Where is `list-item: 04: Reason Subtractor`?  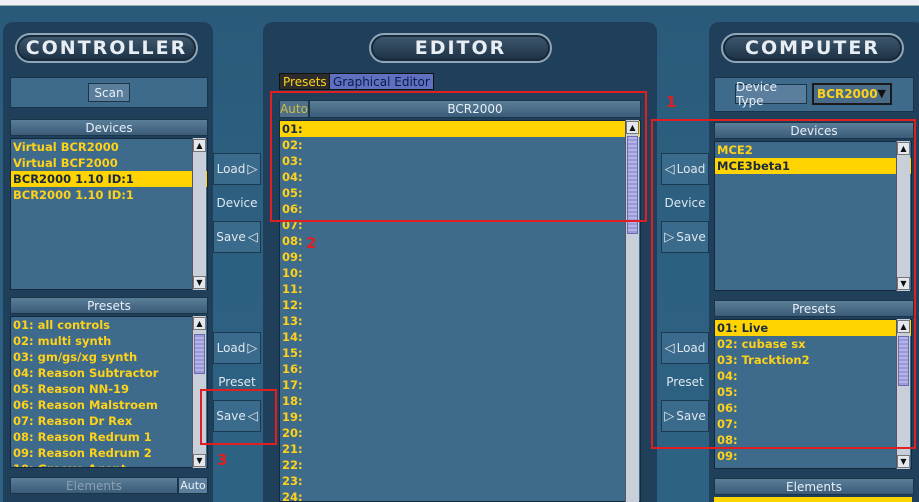 list-item: 04: Reason Subtractor is located at coordinates (109, 373).